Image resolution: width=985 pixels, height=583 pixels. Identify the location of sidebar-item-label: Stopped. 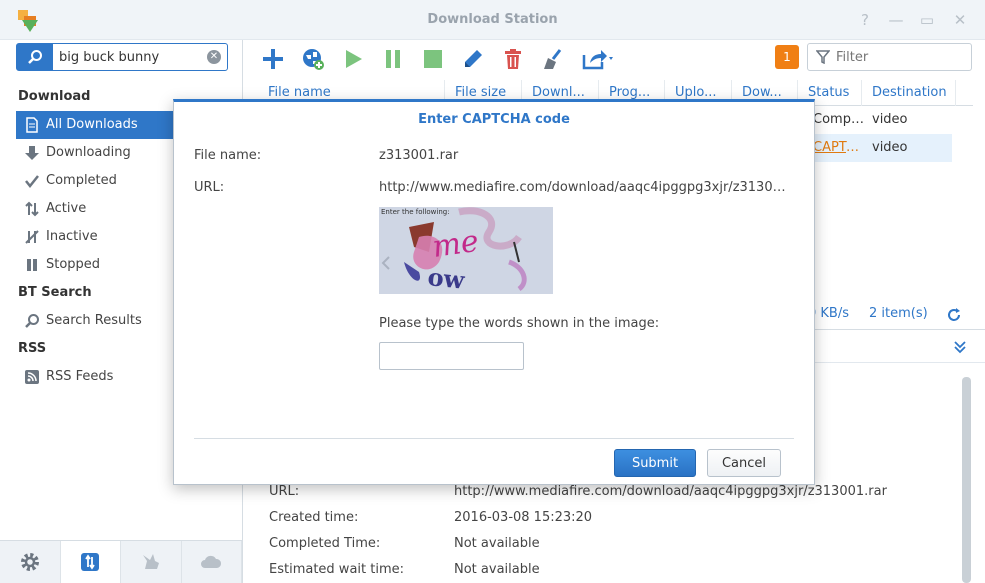
(73, 264).